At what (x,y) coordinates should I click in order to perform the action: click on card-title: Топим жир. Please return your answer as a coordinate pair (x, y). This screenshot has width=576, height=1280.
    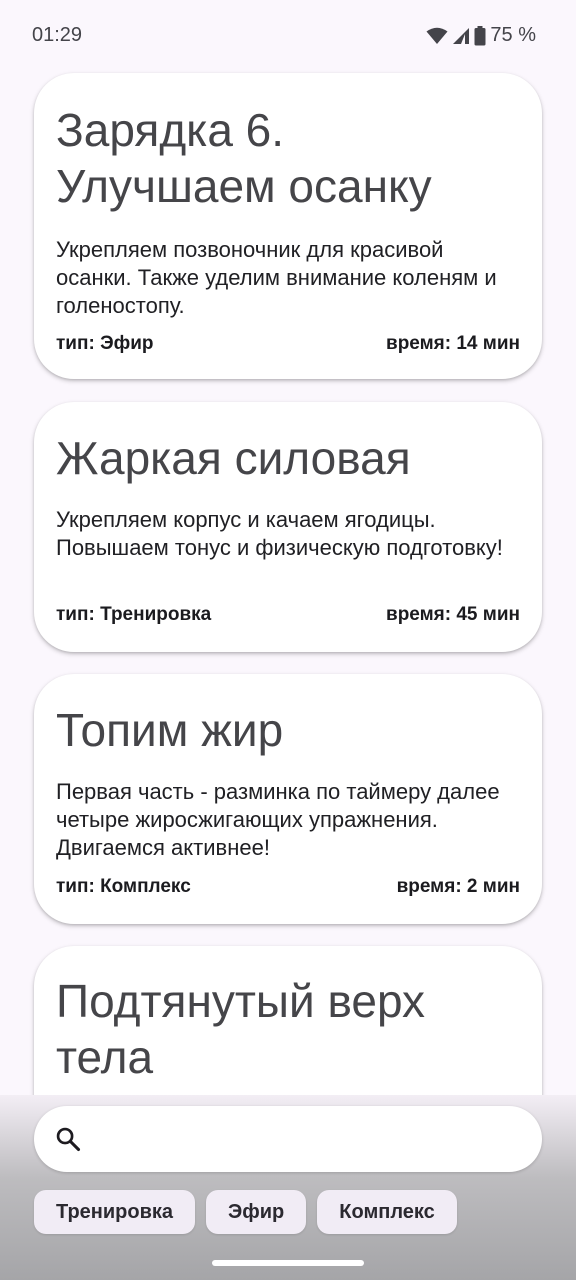
    Looking at the image, I should click on (170, 730).